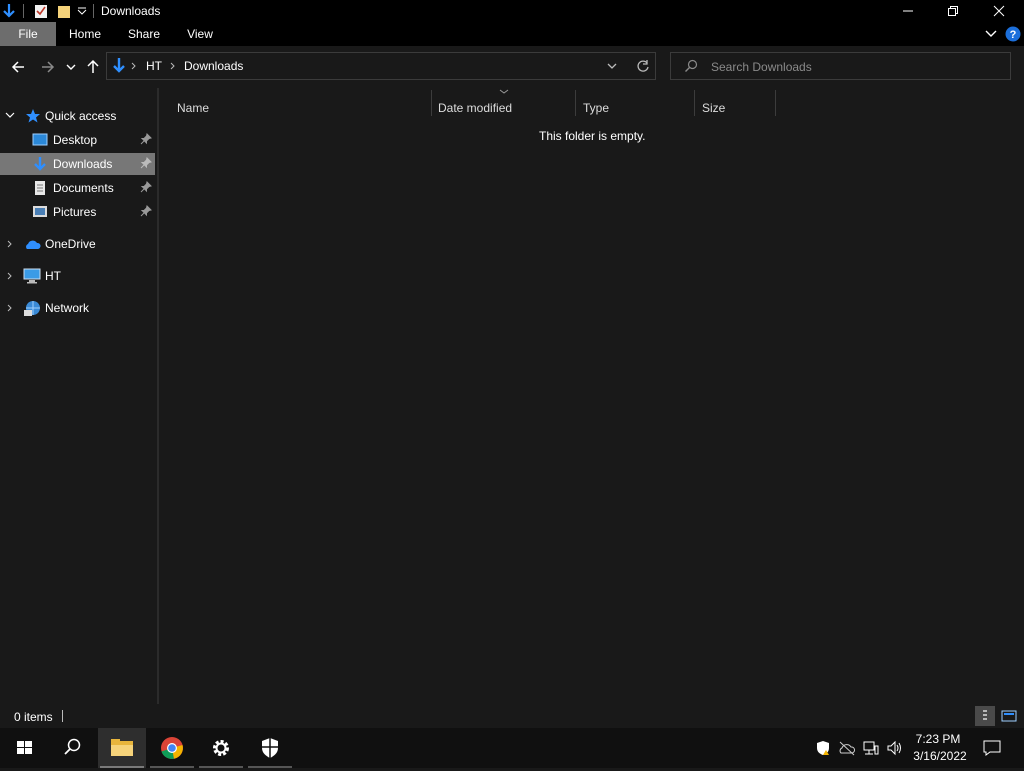 The height and width of the screenshot is (771, 1024). Describe the element at coordinates (19, 67) in the screenshot. I see `back-button` at that location.